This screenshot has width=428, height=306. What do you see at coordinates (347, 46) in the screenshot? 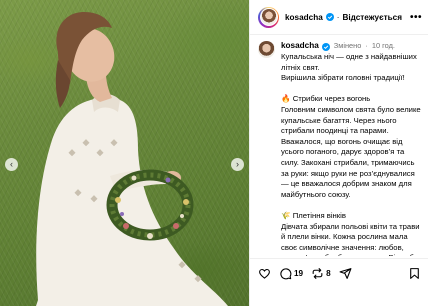
I see `edited-label: Змінено` at bounding box center [347, 46].